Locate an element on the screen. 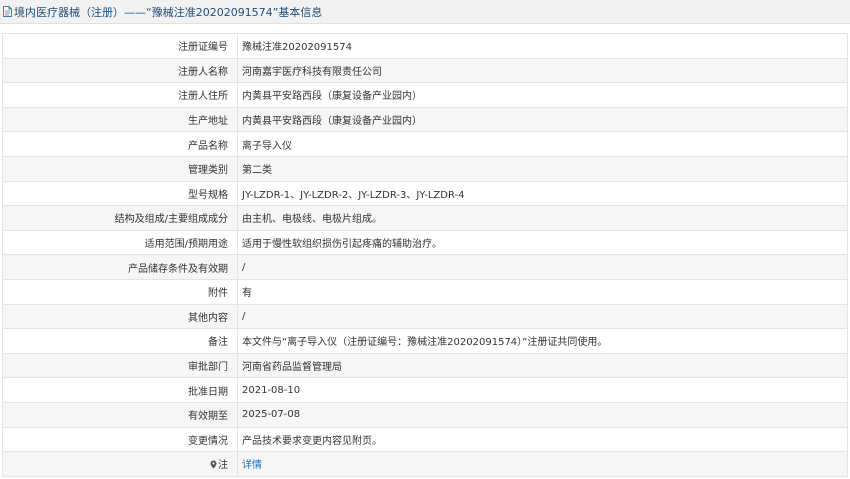 The height and width of the screenshot is (479, 850). table-row: 适用范围/预期用途 适用于慢性软组织损伤引起疼痛的辅助治疗。 is located at coordinates (425, 242).